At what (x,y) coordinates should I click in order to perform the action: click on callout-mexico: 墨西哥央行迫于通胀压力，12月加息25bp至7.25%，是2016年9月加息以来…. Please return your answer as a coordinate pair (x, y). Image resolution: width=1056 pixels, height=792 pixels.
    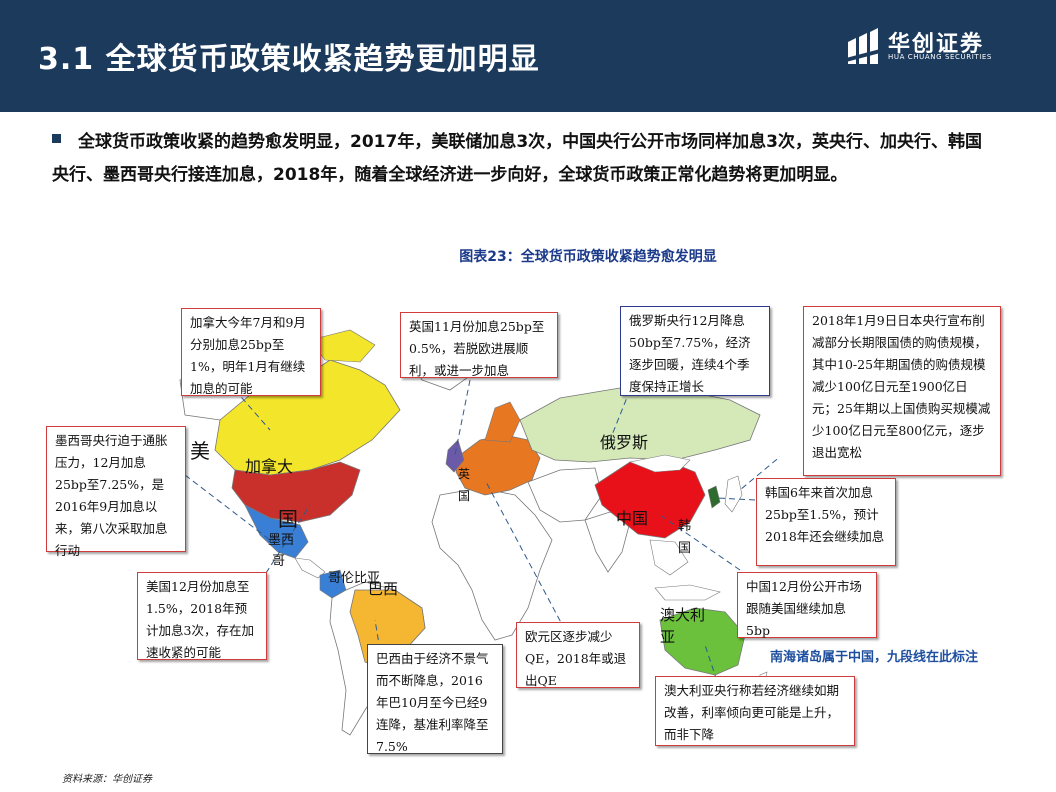
    Looking at the image, I should click on (116, 492).